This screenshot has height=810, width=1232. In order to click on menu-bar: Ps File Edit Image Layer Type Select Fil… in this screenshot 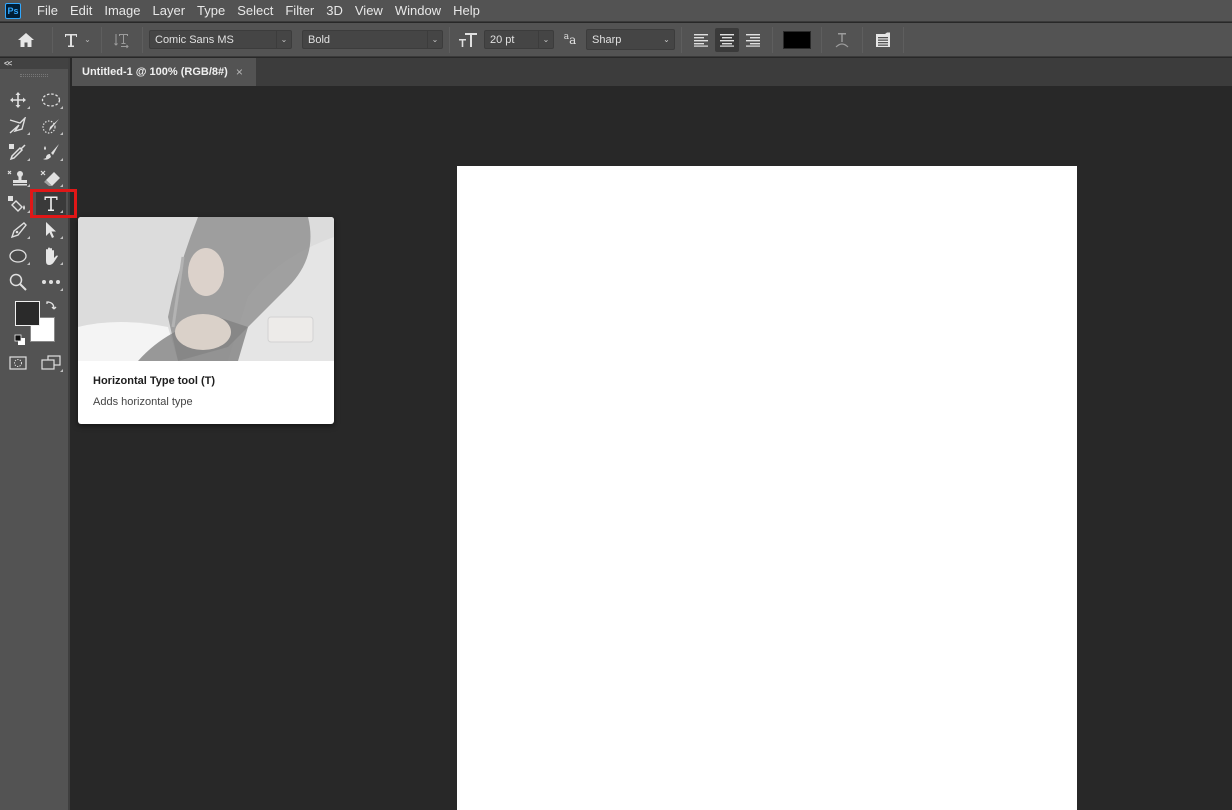, I will do `click(616, 11)`.